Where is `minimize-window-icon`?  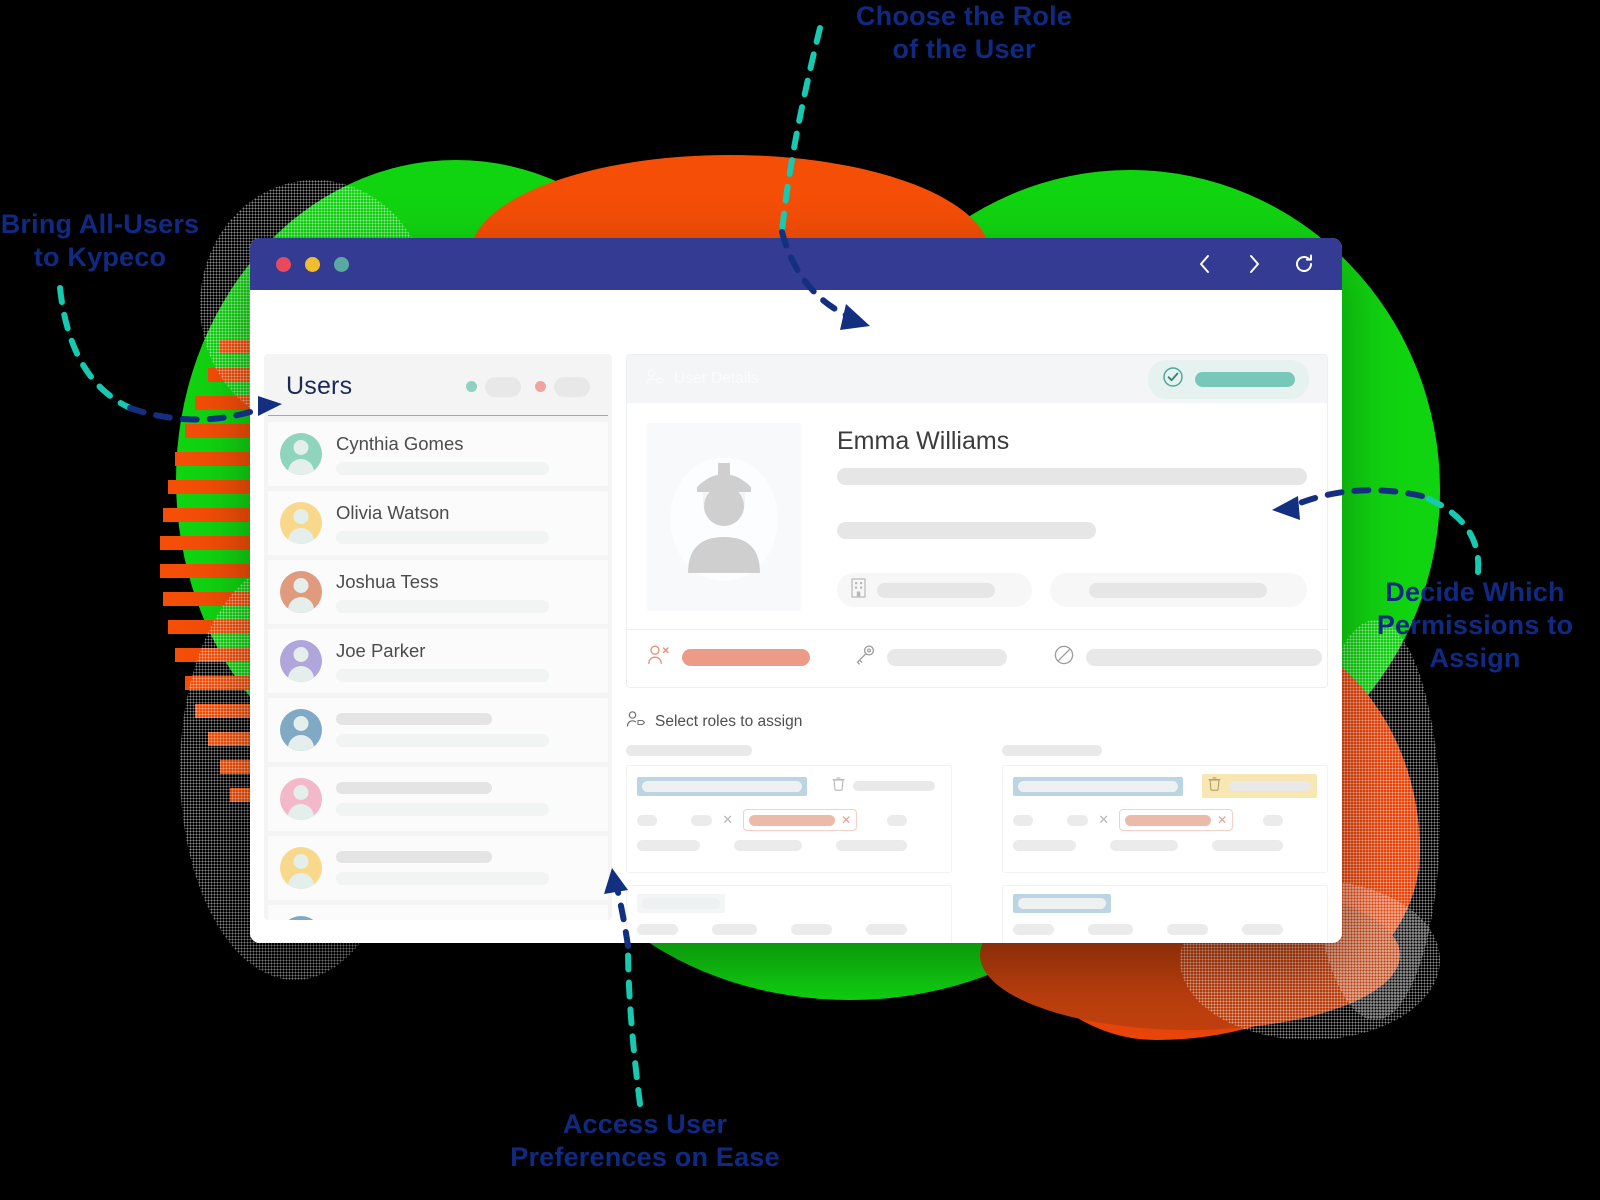
minimize-window-icon is located at coordinates (312, 264).